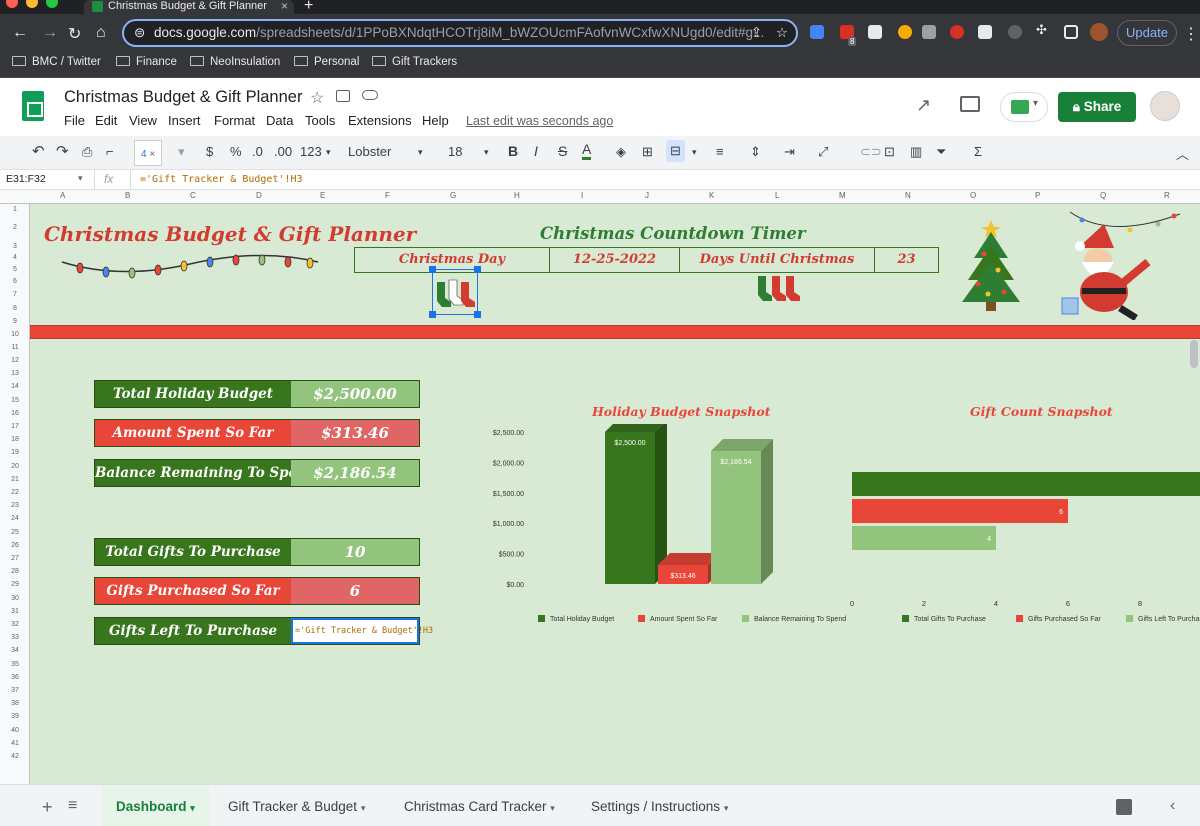 Image resolution: width=1200 pixels, height=826 pixels. I want to click on site-info-icon: ⊜, so click(139, 33).